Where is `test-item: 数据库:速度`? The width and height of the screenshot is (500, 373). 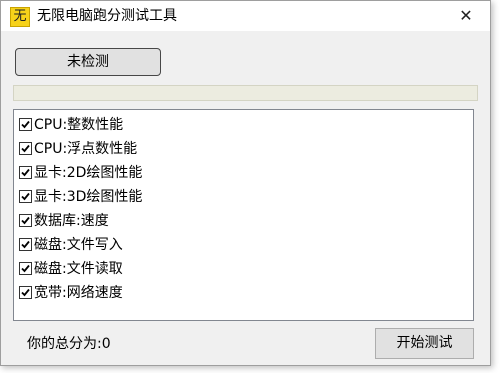 test-item: 数据库:速度 is located at coordinates (169, 221).